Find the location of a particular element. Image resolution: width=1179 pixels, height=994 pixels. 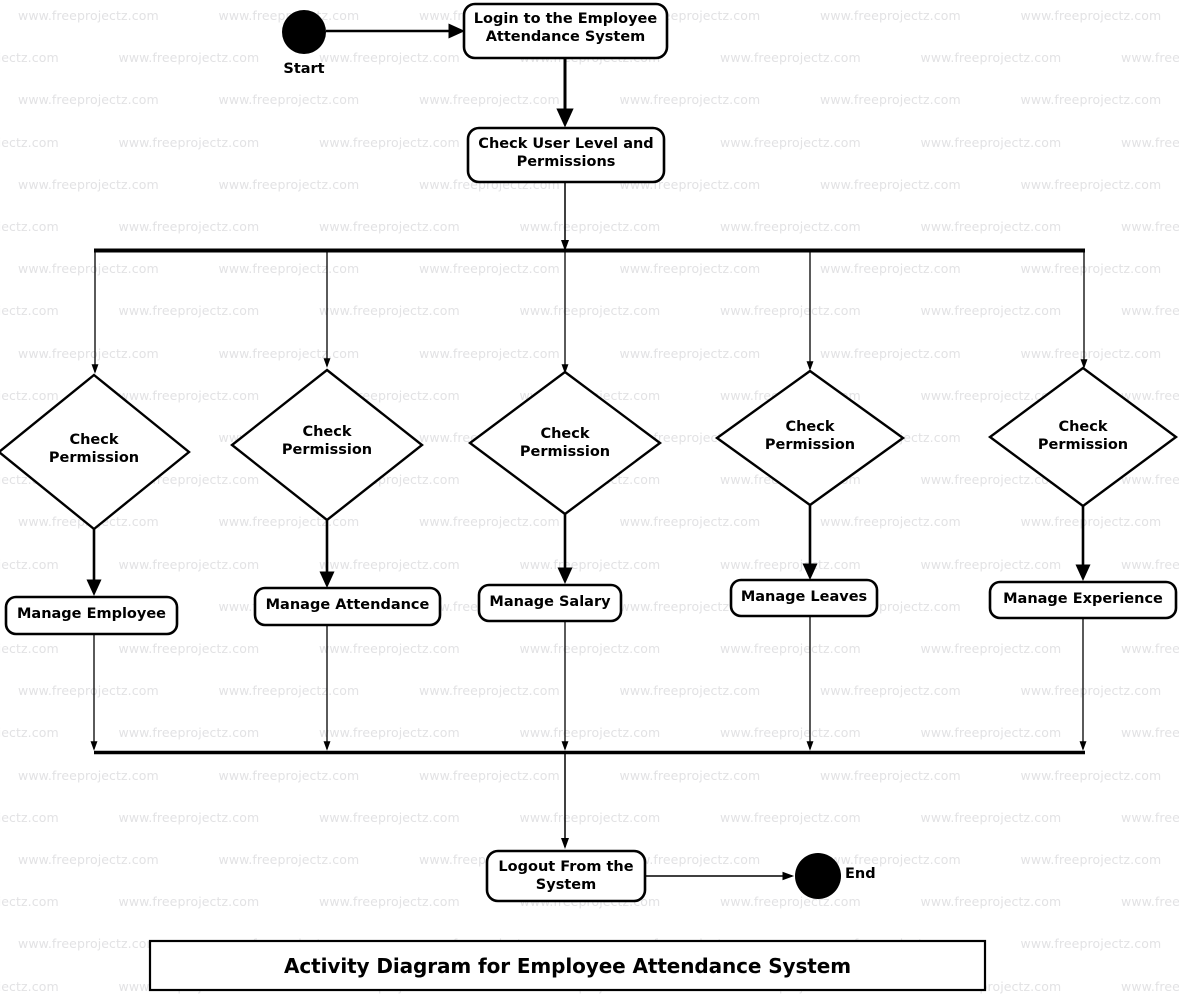

action-check-user-level is located at coordinates (566, 155).